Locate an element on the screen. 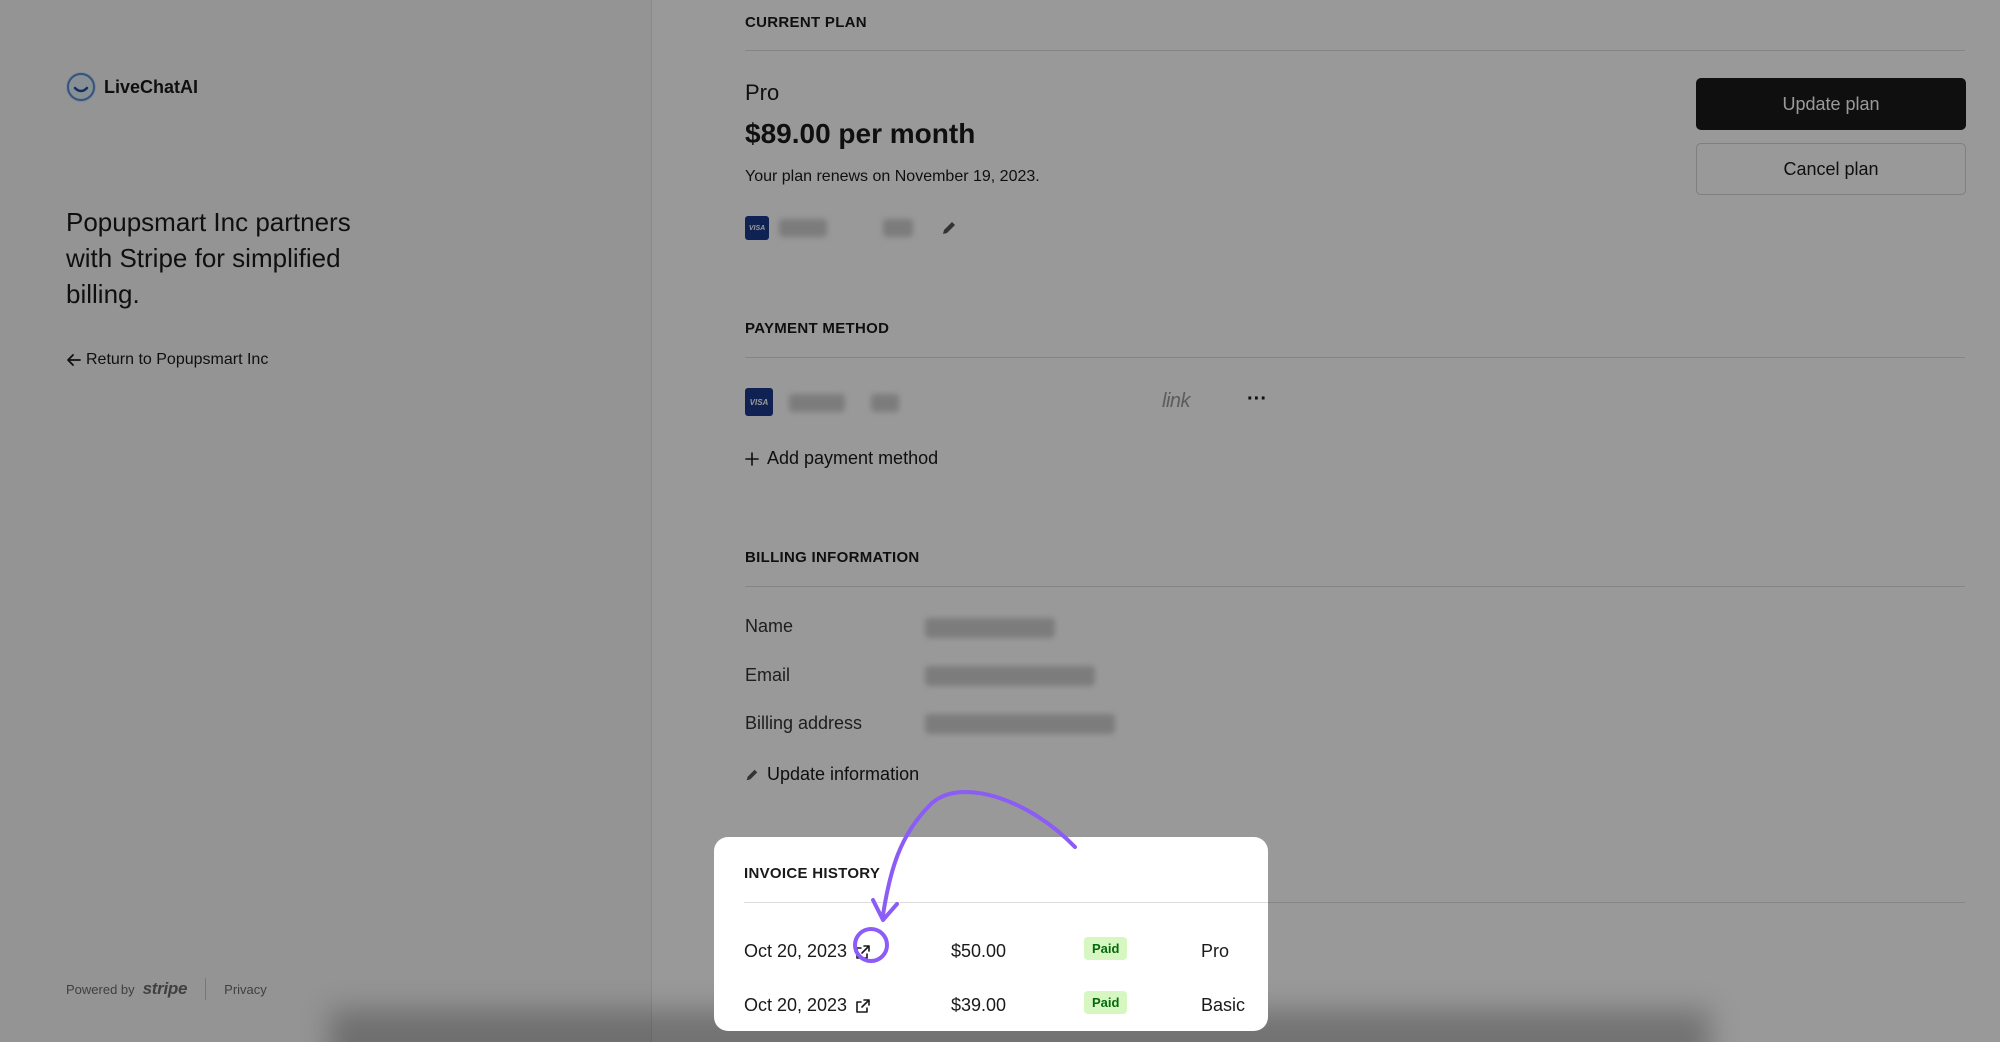  invoice-amount: $50.00 is located at coordinates (979, 951).